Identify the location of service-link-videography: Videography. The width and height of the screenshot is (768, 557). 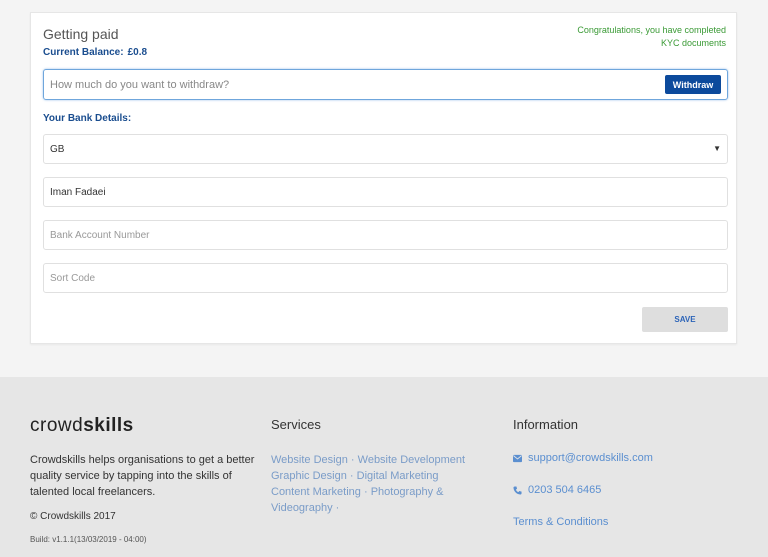
(302, 508).